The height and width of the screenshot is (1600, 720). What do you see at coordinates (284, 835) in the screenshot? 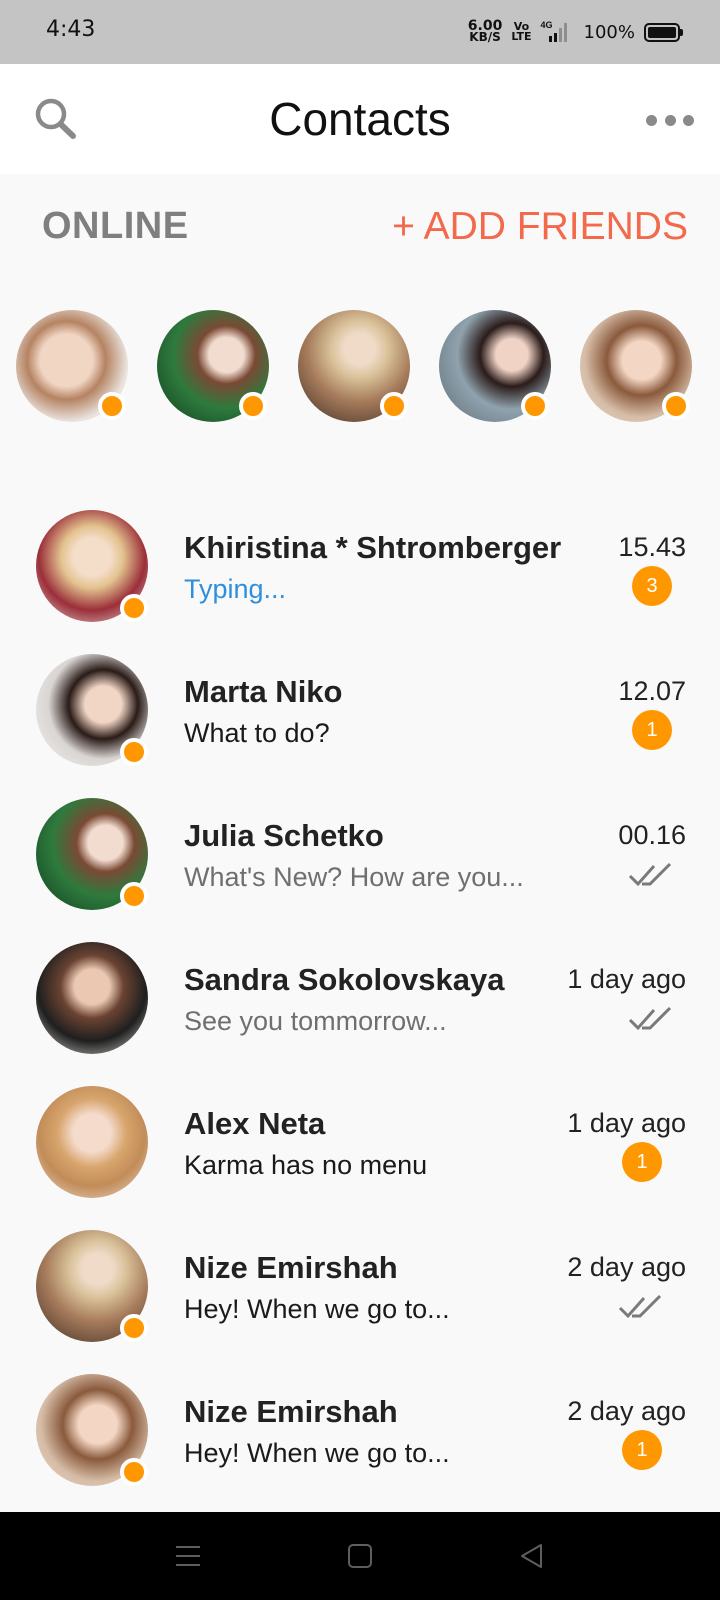
I see `contact-name: Julia Schetko` at bounding box center [284, 835].